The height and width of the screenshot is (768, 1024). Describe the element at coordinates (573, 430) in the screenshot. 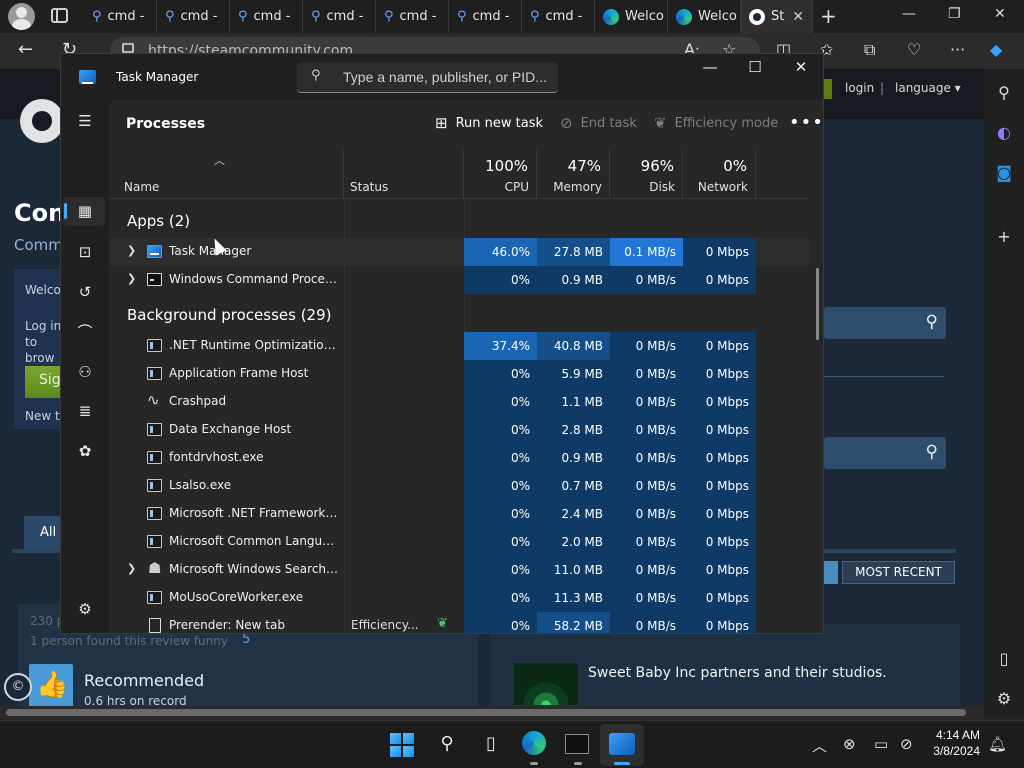

I see `process-mem-cell: 2.8 MB` at that location.